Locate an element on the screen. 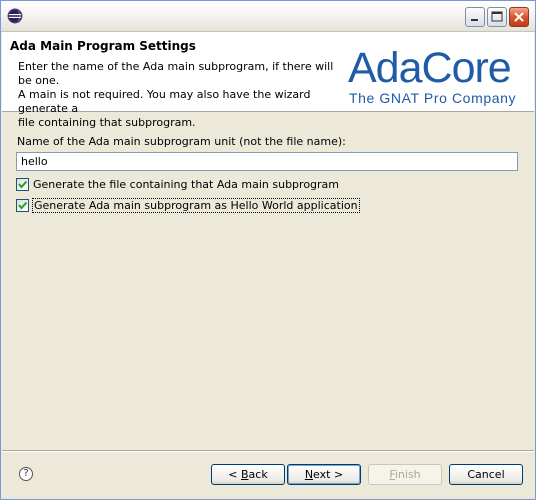 This screenshot has width=536, height=500. main-unit-input is located at coordinates (267, 161).